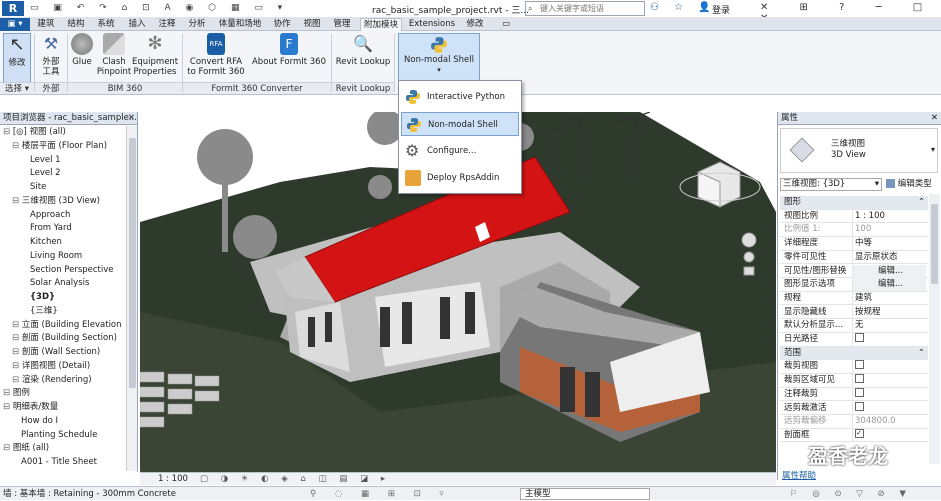  I want to click on property-row: 零件可见性 显示原状态, so click(854, 257).